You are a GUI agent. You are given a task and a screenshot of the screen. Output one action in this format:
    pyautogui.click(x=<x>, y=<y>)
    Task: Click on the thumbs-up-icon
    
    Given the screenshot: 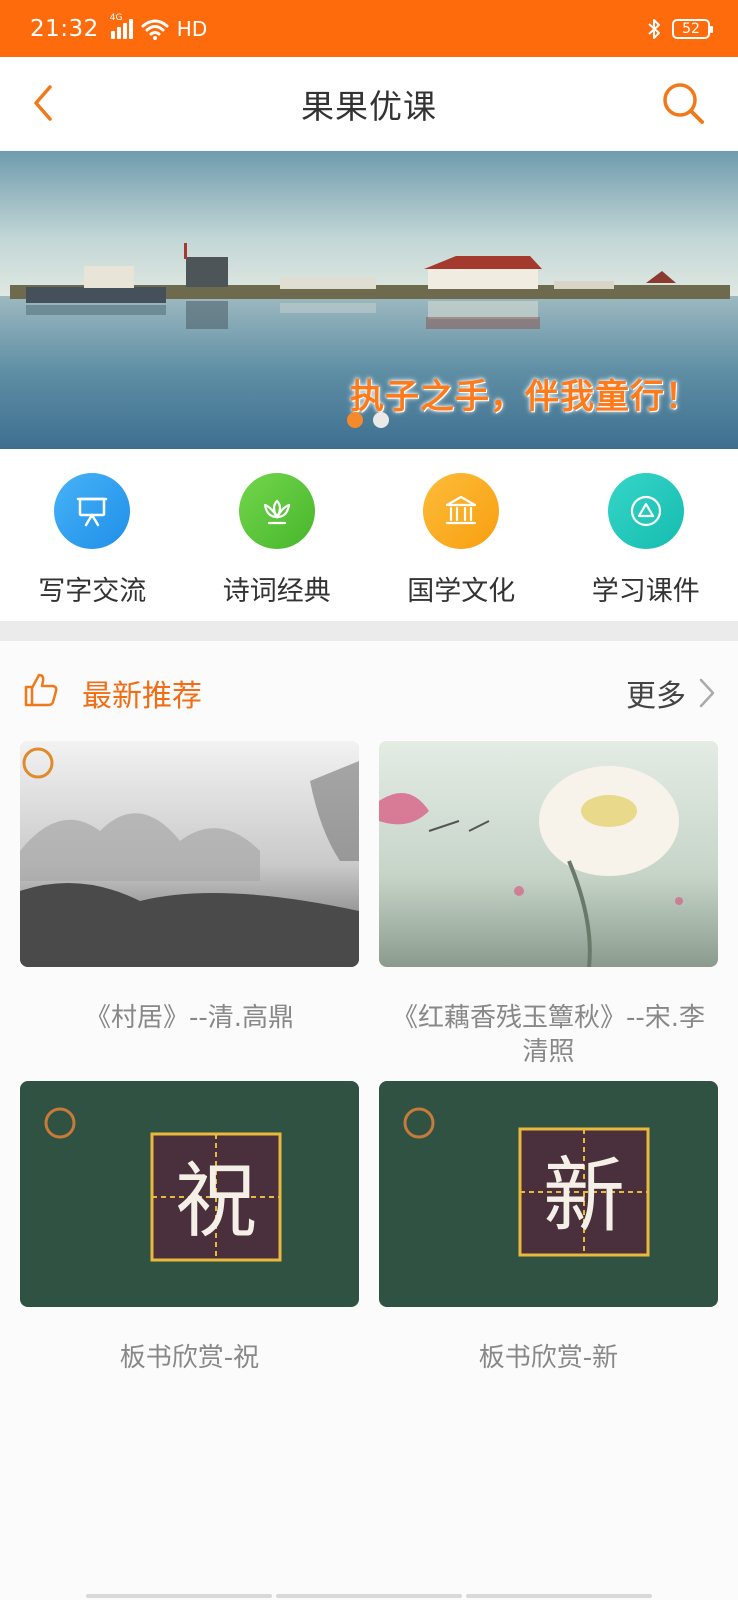 What is the action you would take?
    pyautogui.click(x=41, y=690)
    